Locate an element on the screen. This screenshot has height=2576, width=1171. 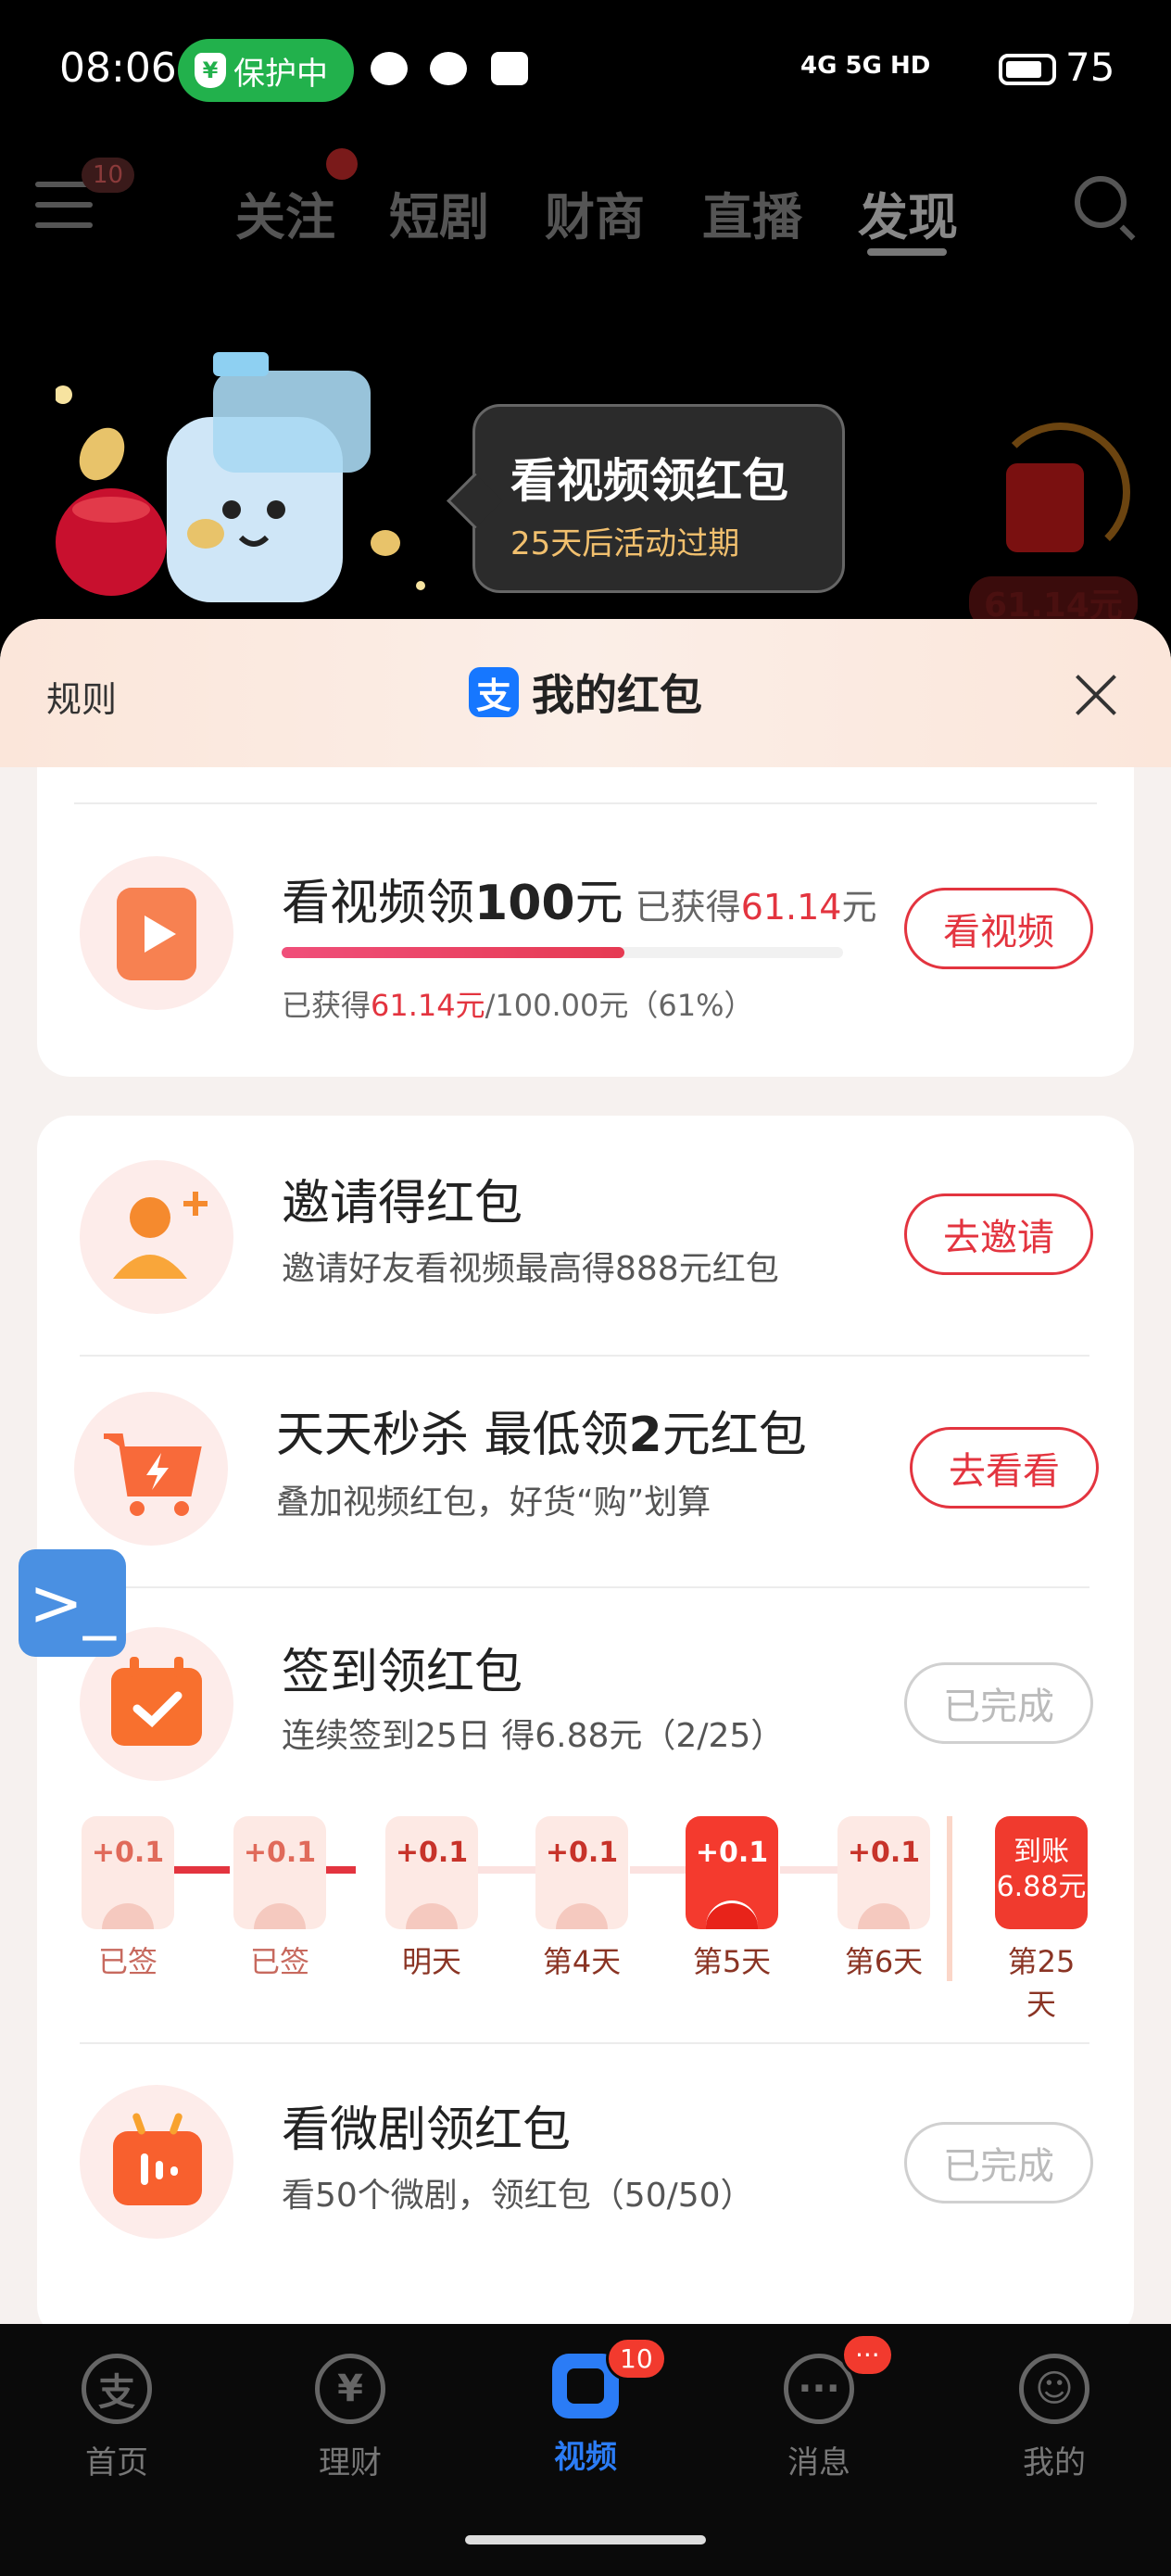
tab-underline is located at coordinates (907, 252).